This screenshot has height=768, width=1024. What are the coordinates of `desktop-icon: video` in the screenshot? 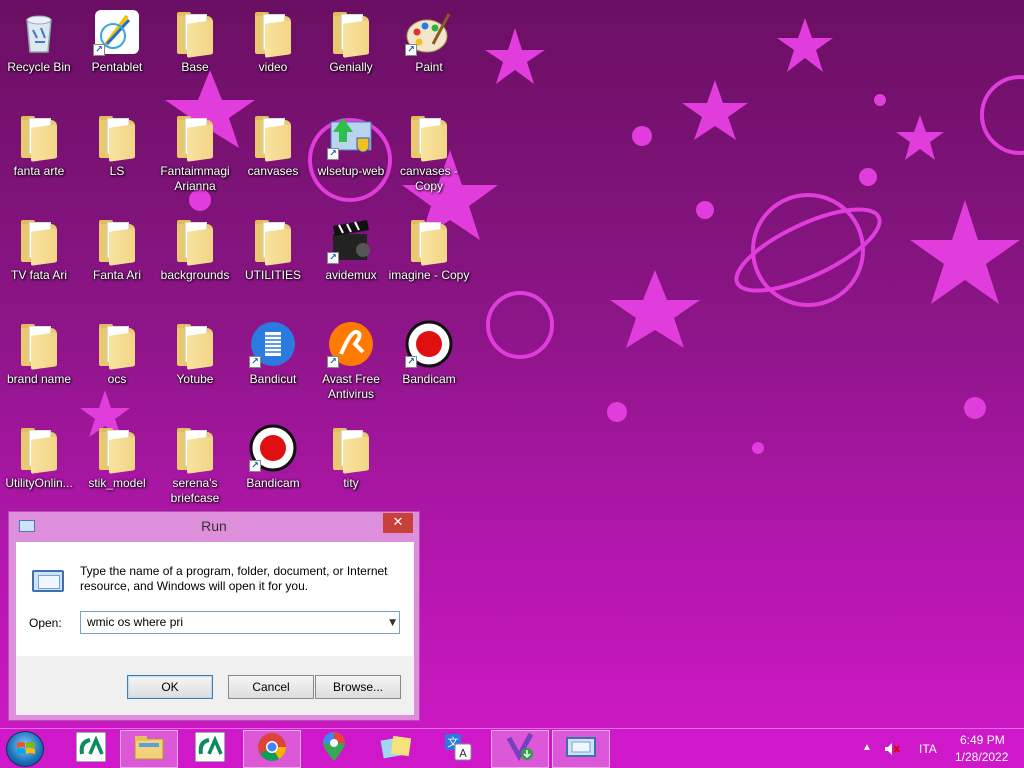 It's located at (273, 54).